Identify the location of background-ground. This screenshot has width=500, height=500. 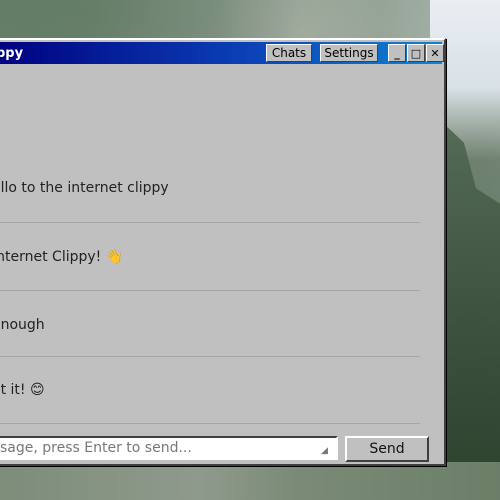
(250, 481).